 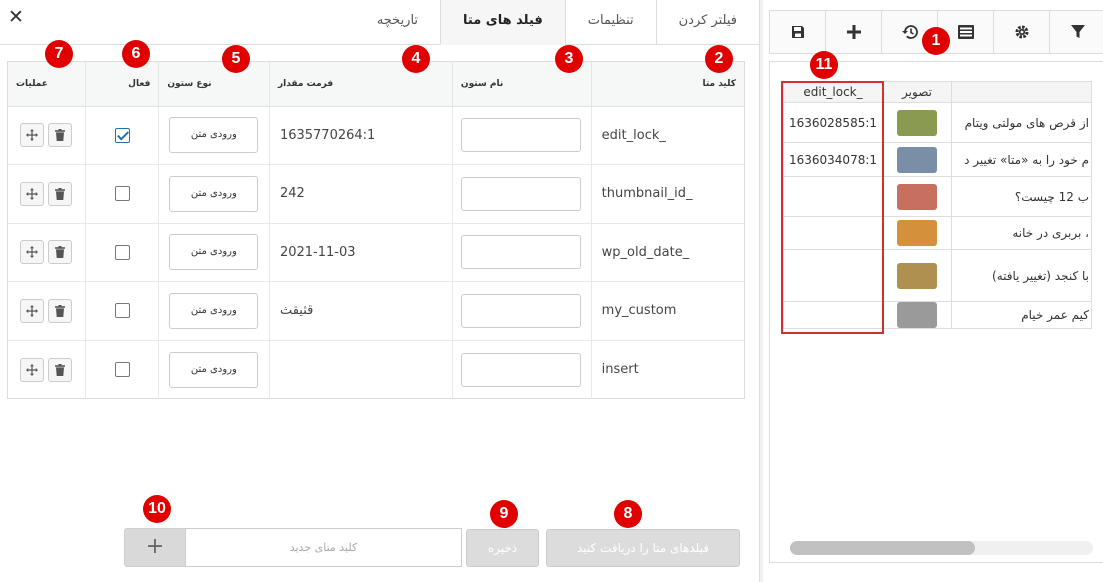 What do you see at coordinates (643, 548) in the screenshot?
I see `fetch-meta-fields-button: فیلدهای متا را دریافت کنید` at bounding box center [643, 548].